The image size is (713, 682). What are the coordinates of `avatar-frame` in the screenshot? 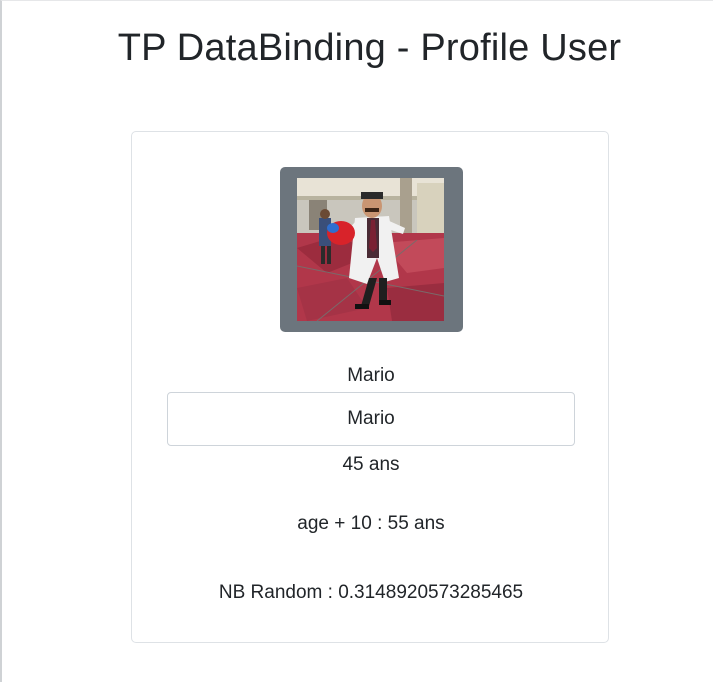 It's located at (371, 249).